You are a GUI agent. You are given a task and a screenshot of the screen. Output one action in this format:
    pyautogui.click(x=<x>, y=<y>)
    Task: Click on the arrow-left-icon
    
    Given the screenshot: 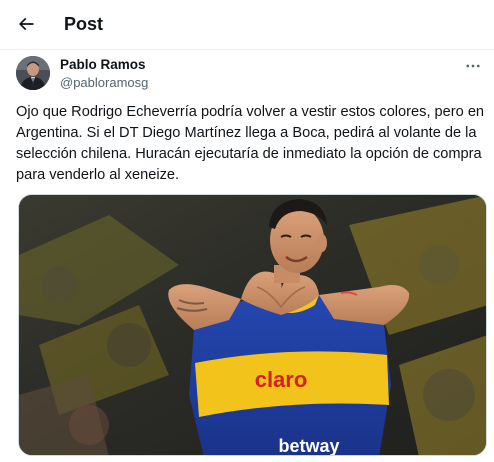 What is the action you would take?
    pyautogui.click(x=26, y=24)
    